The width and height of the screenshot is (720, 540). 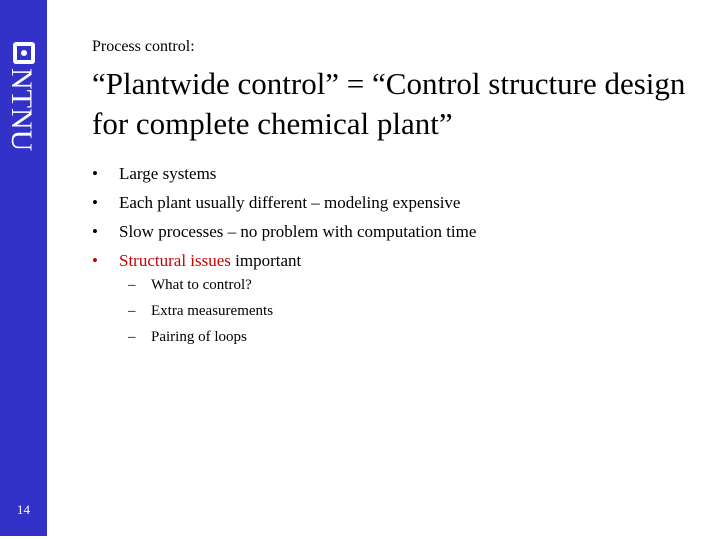 What do you see at coordinates (21, 110) in the screenshot?
I see `logo-text: NTNU` at bounding box center [21, 110].